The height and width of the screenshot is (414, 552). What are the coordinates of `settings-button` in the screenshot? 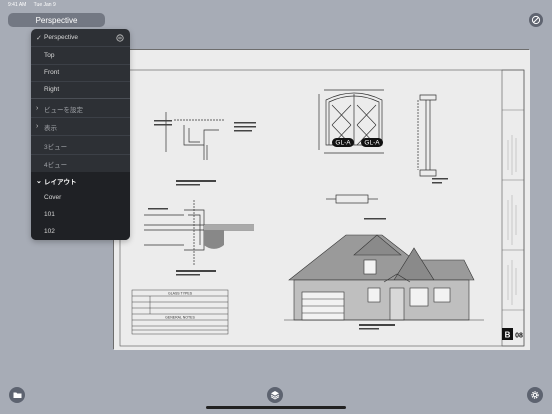 It's located at (535, 395).